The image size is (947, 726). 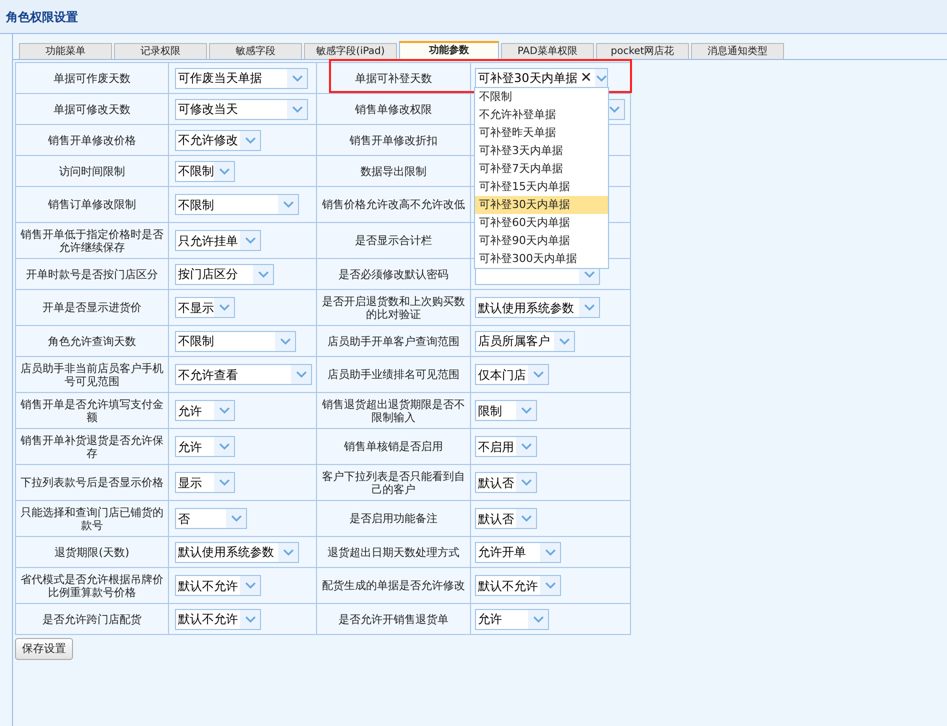 I want to click on dropdown-option: 可补登30天内单据, so click(x=541, y=205).